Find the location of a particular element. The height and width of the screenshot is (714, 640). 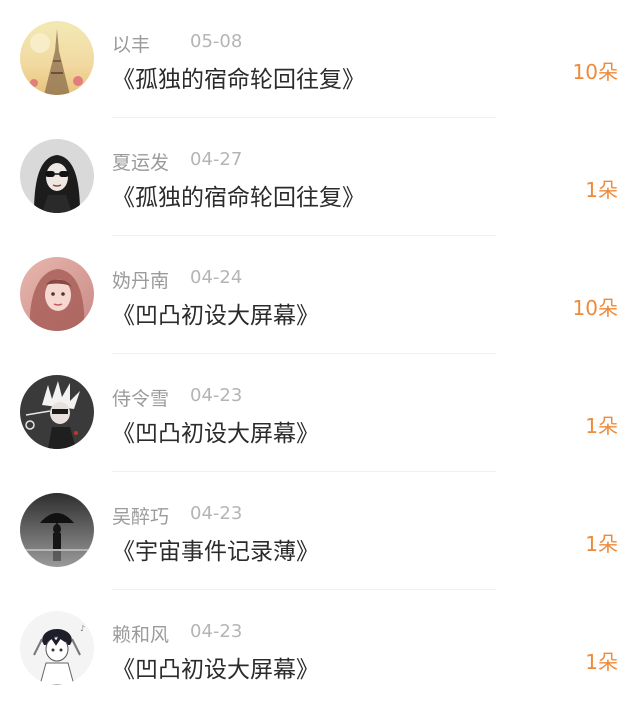

woman-sunglasses-avatar-image is located at coordinates (57, 176).